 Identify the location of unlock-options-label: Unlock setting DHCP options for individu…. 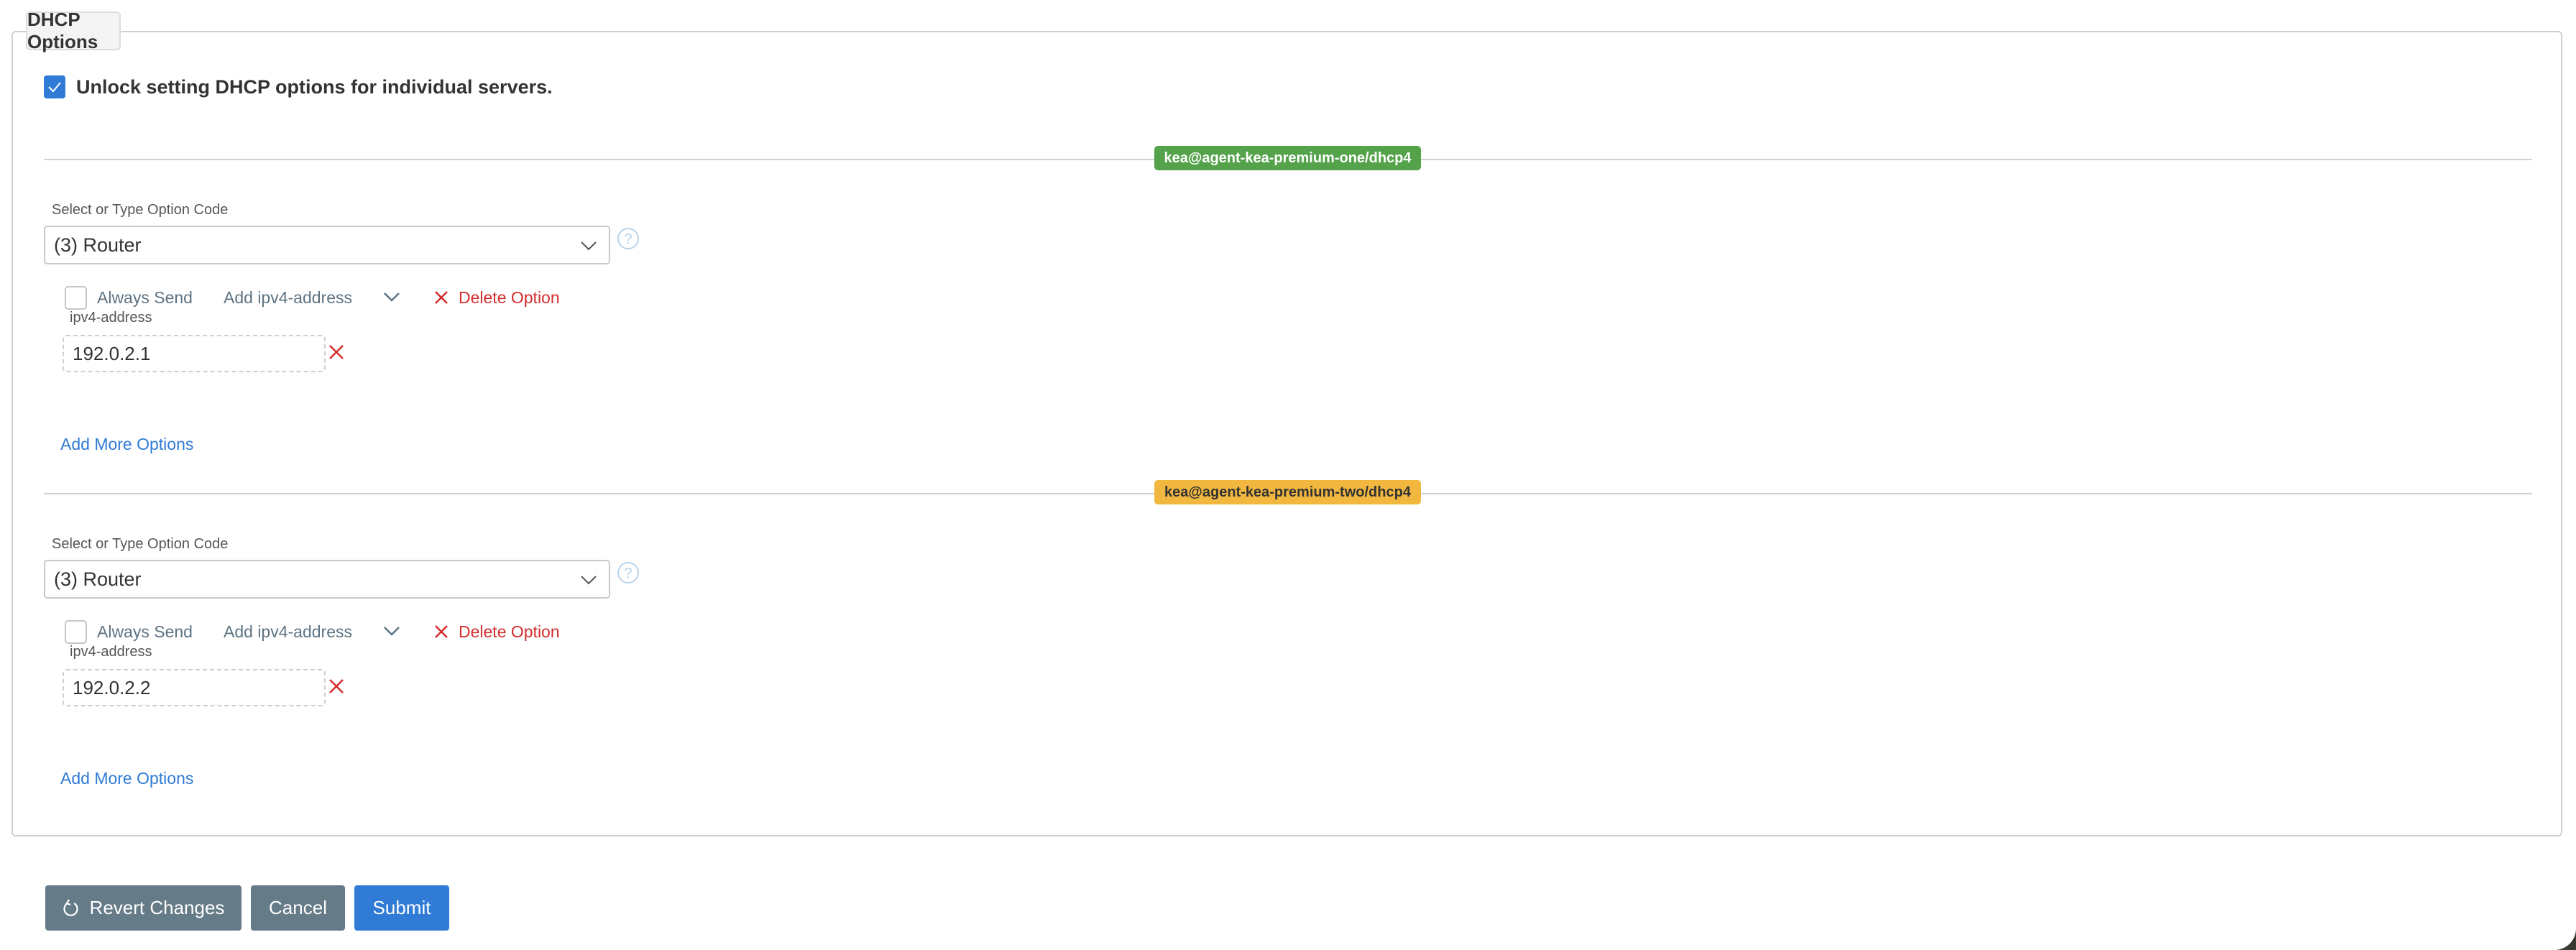
(314, 86).